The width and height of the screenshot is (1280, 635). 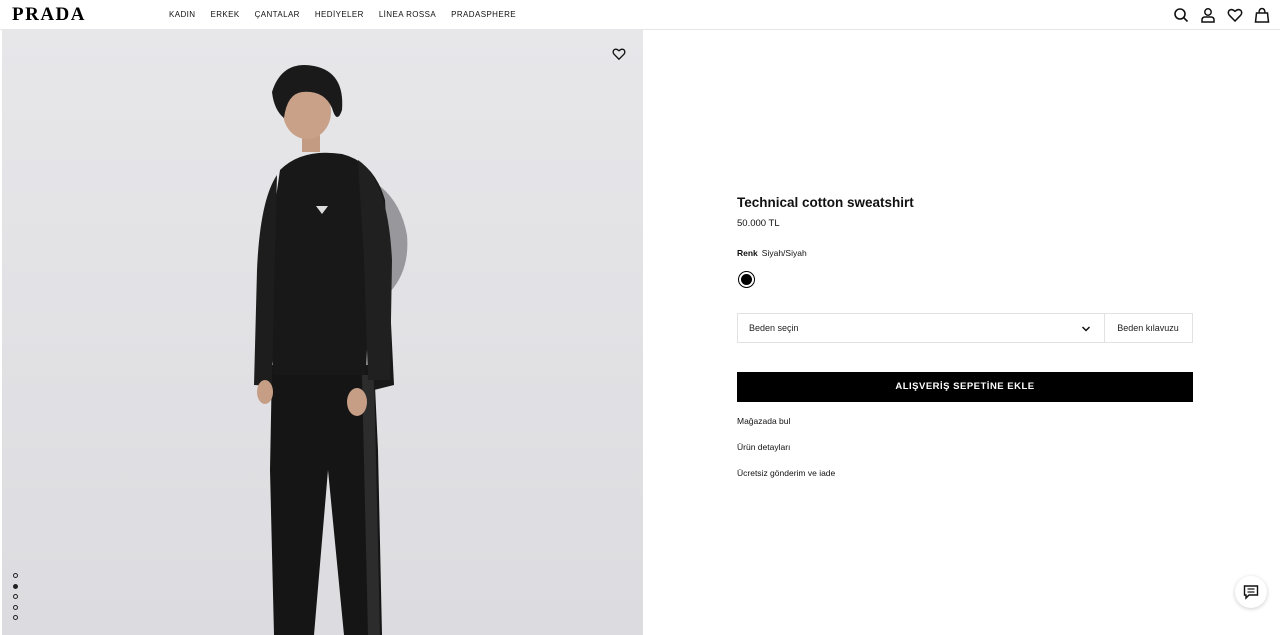 I want to click on color-info: Renk Siyah/Siyah, so click(x=772, y=253).